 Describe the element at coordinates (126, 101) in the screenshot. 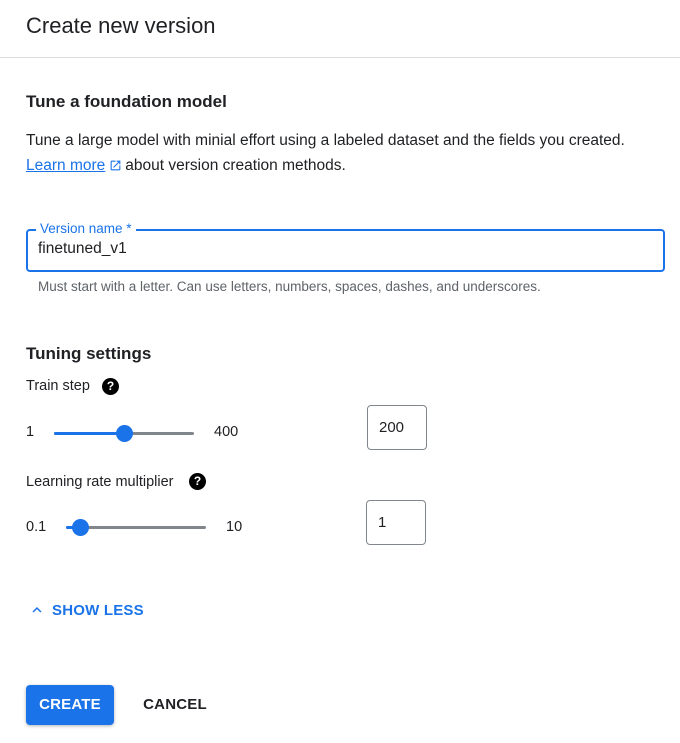

I see `tune-heading: Tune a foundation model` at that location.